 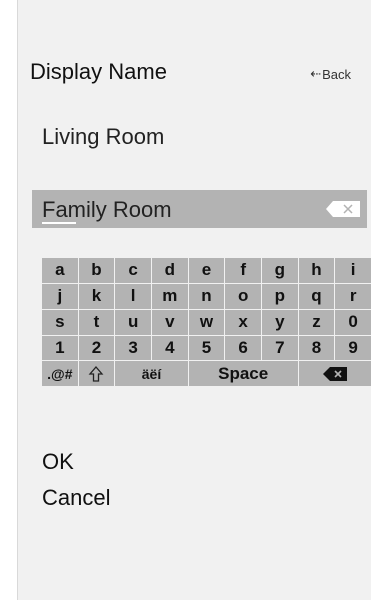 What do you see at coordinates (243, 296) in the screenshot?
I see `key: o` at bounding box center [243, 296].